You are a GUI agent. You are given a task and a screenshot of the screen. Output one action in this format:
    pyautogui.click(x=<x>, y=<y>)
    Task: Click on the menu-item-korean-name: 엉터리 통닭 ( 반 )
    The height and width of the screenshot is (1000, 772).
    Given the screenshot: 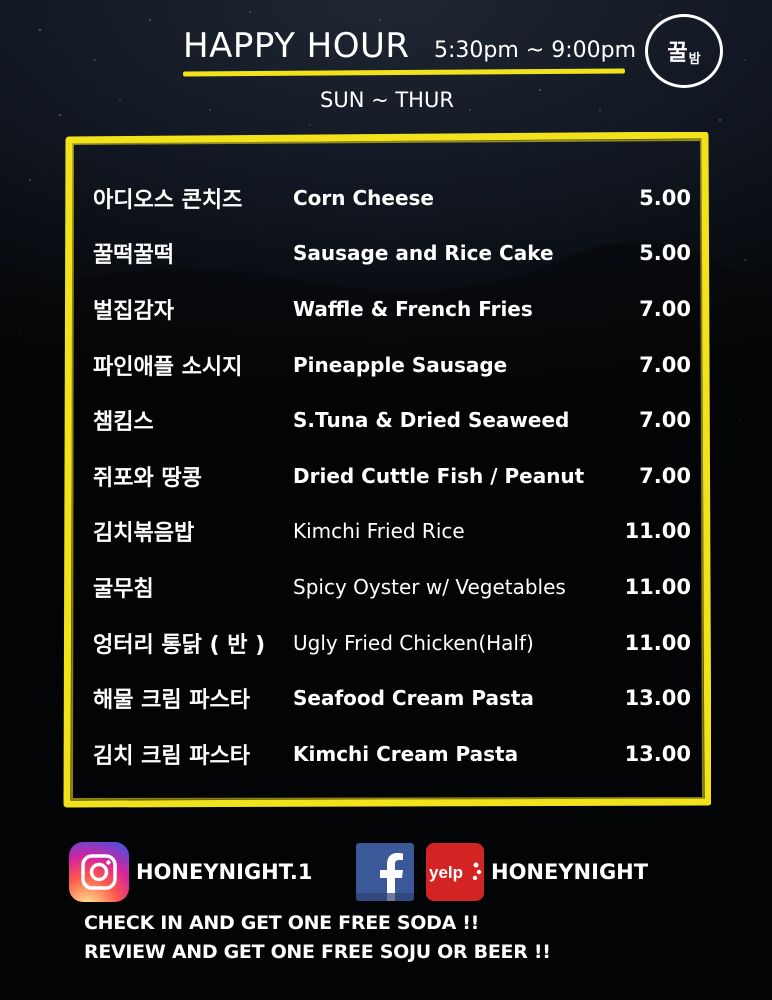 What is the action you would take?
    pyautogui.click(x=179, y=645)
    